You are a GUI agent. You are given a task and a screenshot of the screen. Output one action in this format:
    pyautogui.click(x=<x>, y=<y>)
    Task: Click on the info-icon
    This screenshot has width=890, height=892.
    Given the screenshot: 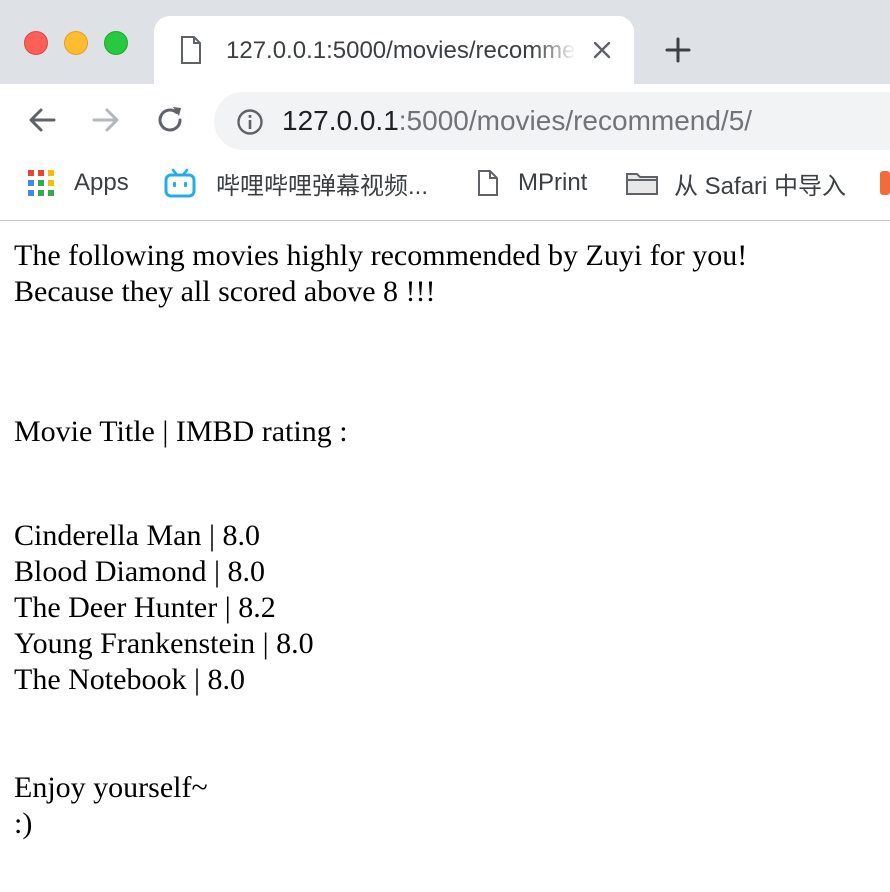 What is the action you would take?
    pyautogui.click(x=250, y=122)
    